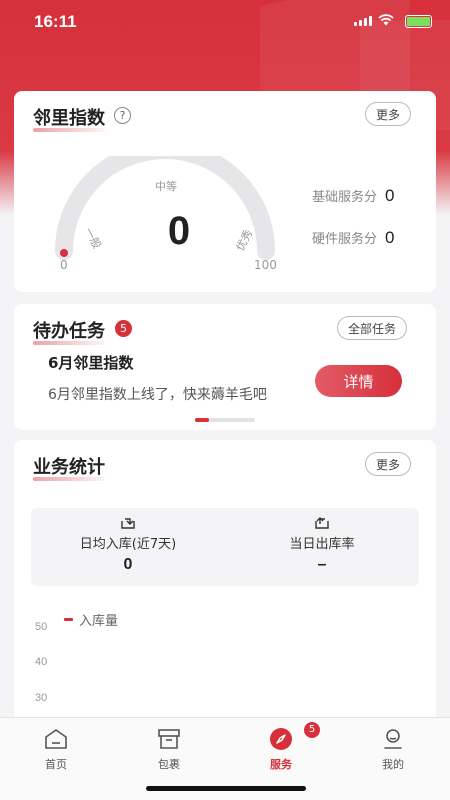 This screenshot has width=450, height=800. Describe the element at coordinates (128, 544) in the screenshot. I see `inbound-label: 日均入库(近7天)` at that location.